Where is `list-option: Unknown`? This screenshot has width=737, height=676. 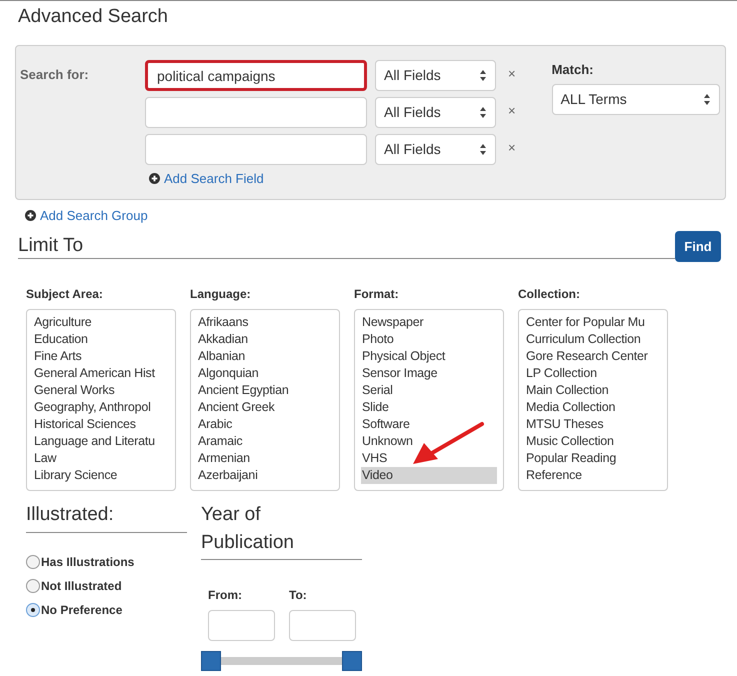 list-option: Unknown is located at coordinates (429, 441).